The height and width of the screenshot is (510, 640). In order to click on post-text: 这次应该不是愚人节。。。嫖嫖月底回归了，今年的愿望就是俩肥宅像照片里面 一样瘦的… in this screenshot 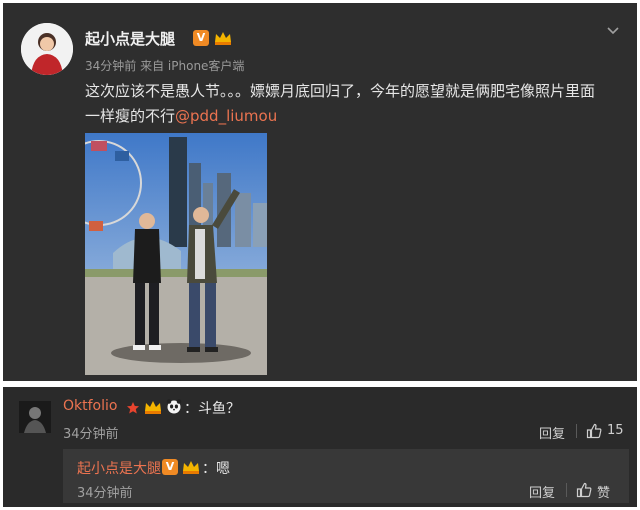, I will do `click(345, 104)`.